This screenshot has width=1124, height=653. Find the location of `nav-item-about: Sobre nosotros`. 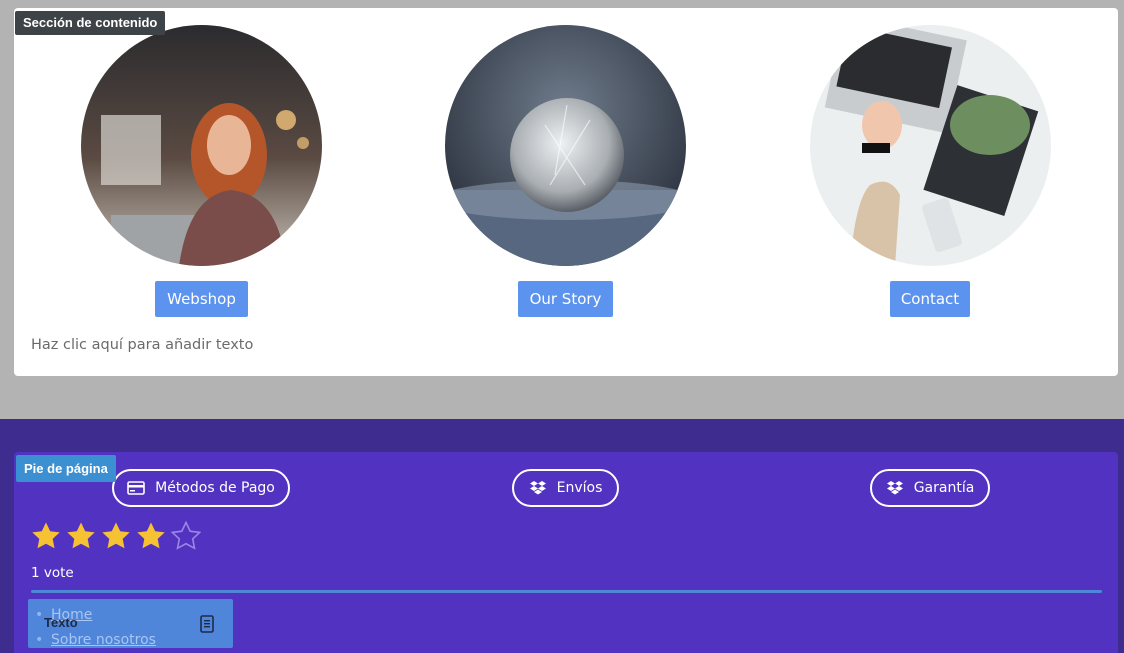

nav-item-about: Sobre nosotros is located at coordinates (95, 640).